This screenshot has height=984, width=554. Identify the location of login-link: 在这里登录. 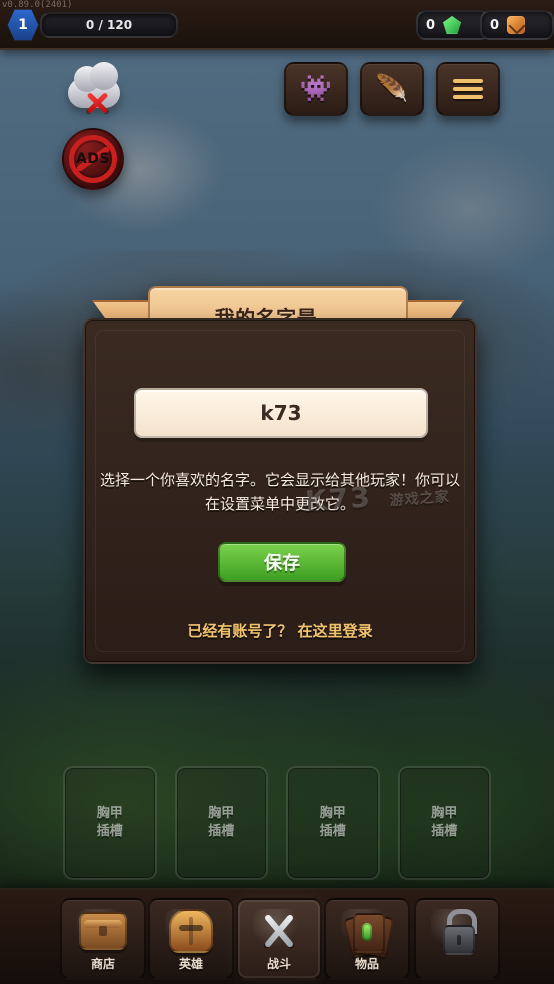
(335, 631).